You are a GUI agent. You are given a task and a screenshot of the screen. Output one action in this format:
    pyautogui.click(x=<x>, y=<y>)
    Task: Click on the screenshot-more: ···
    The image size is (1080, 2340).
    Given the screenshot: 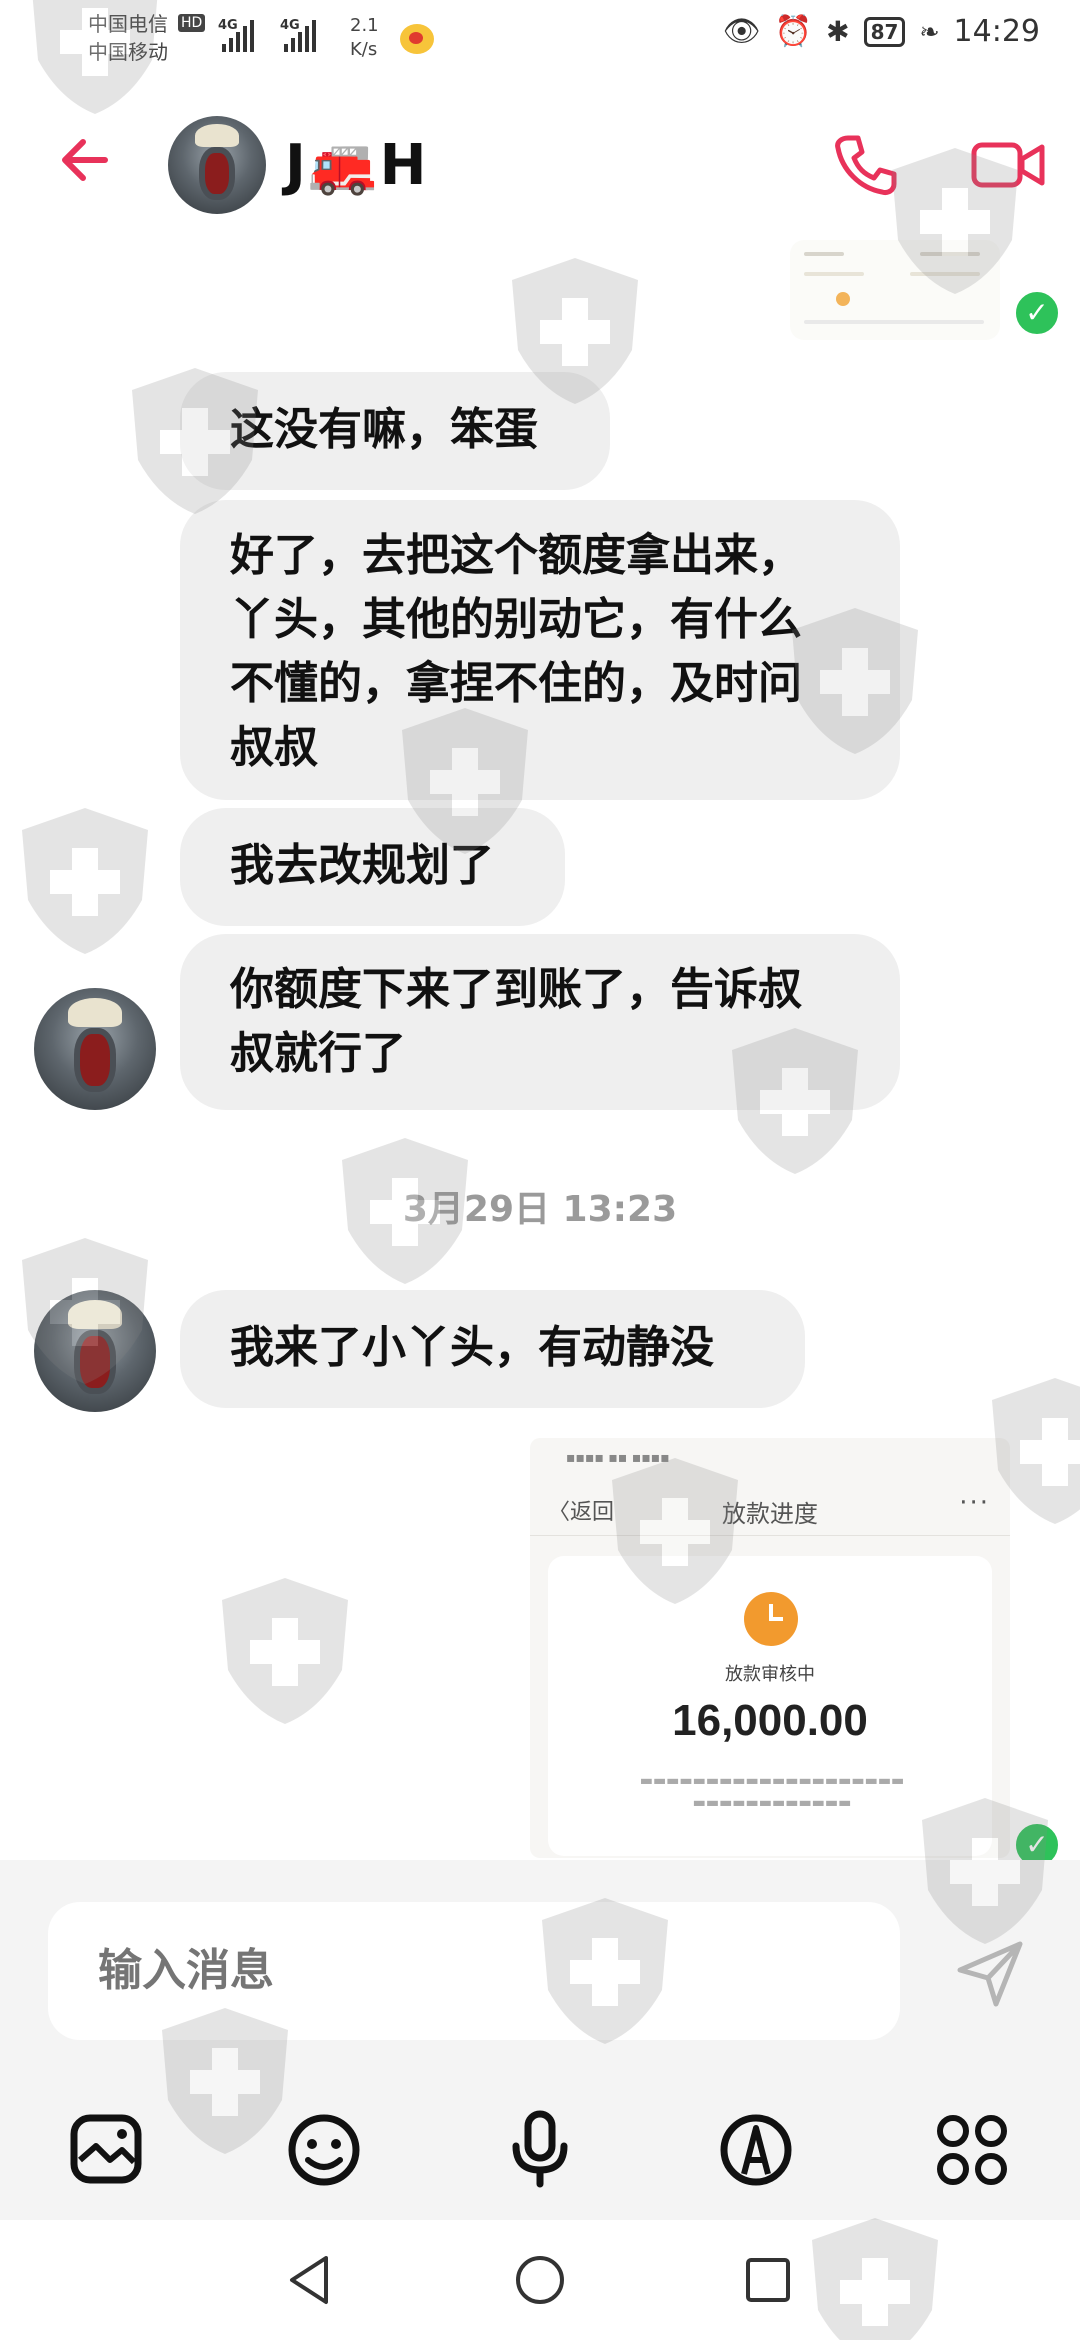 What is the action you would take?
    pyautogui.click(x=974, y=1503)
    